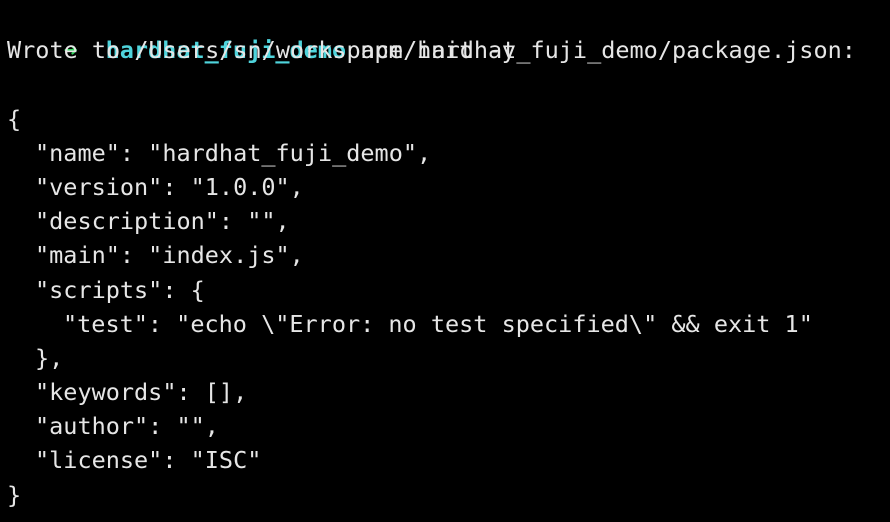 Image resolution: width=890 pixels, height=522 pixels. What do you see at coordinates (14, 494) in the screenshot?
I see `json-close-brace: }` at bounding box center [14, 494].